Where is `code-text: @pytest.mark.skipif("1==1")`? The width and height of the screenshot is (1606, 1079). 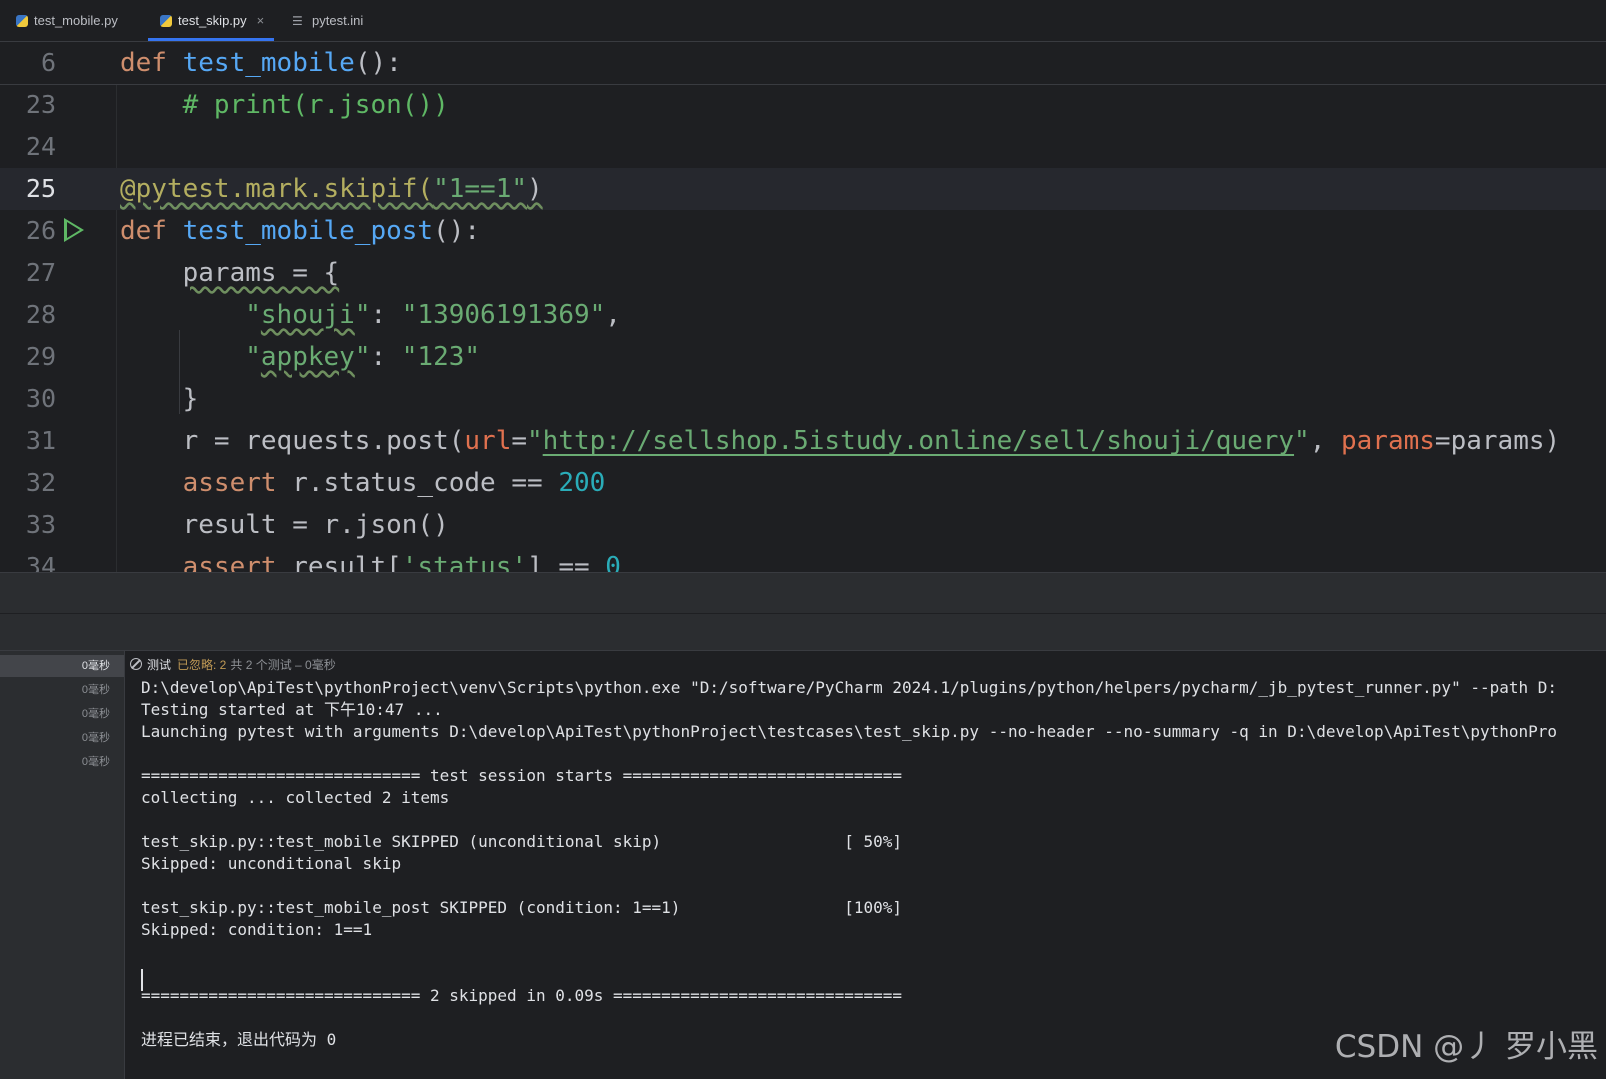
code-text: @pytest.mark.skipif("1==1") is located at coordinates (331, 189).